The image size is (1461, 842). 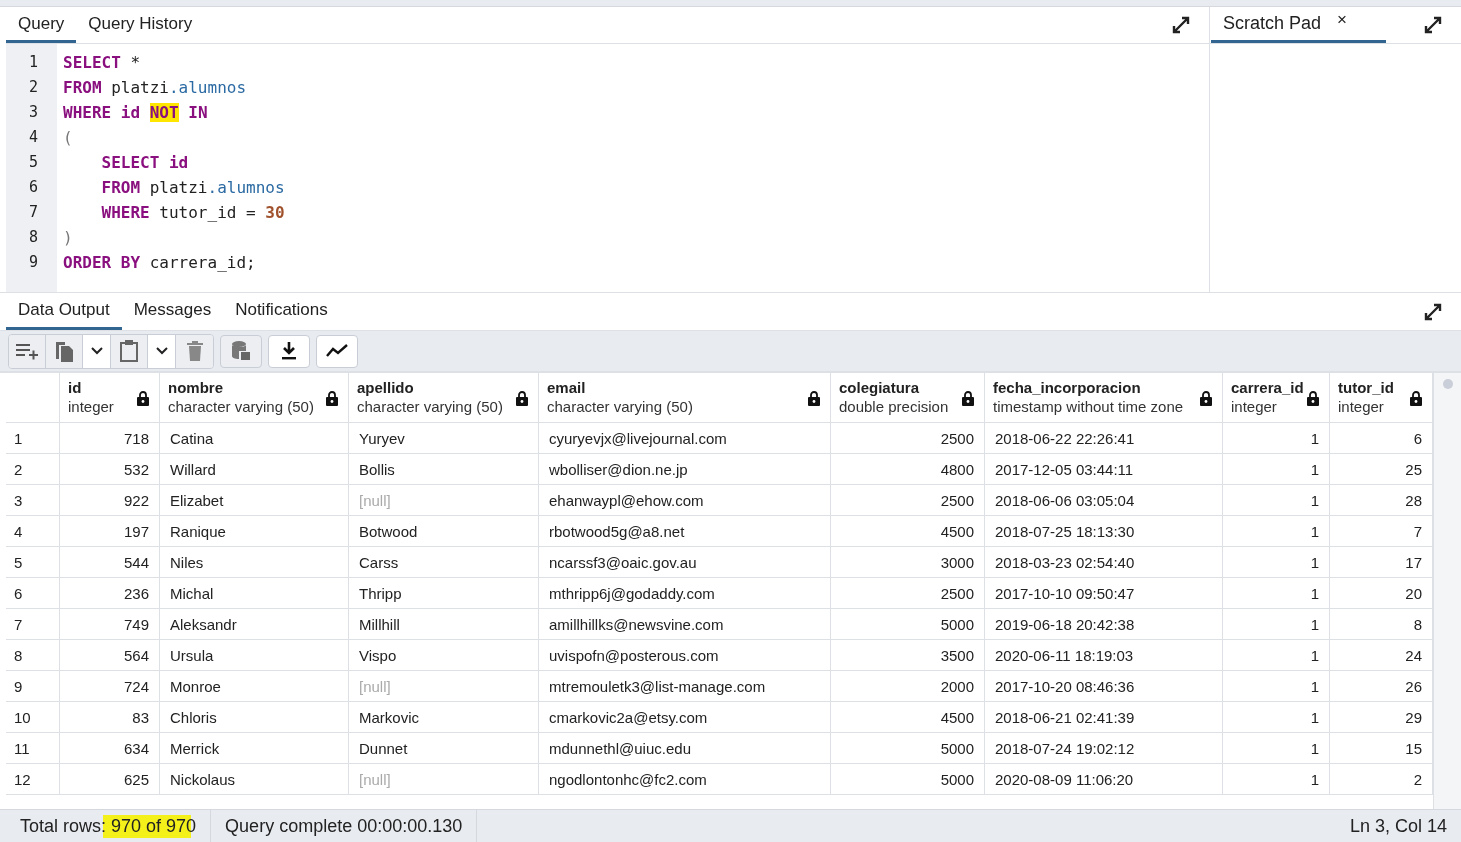 What do you see at coordinates (1104, 624) in the screenshot?
I see `table-cell: 2019-06-18 20:42:38` at bounding box center [1104, 624].